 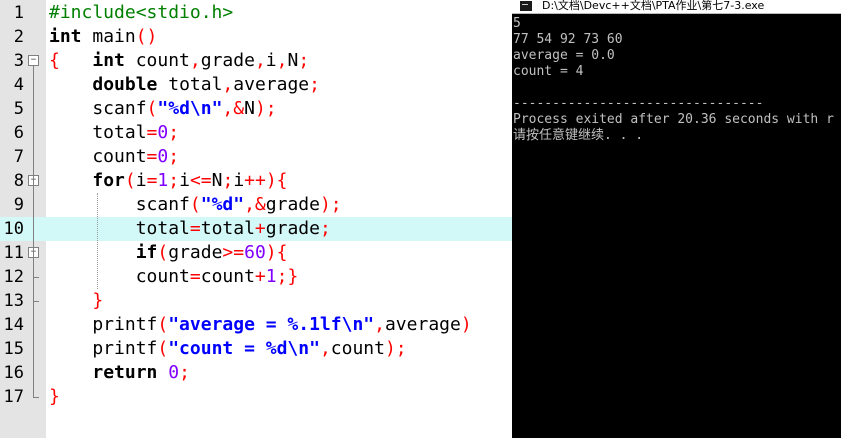 I want to click on code-token: N, so click(x=293, y=60).